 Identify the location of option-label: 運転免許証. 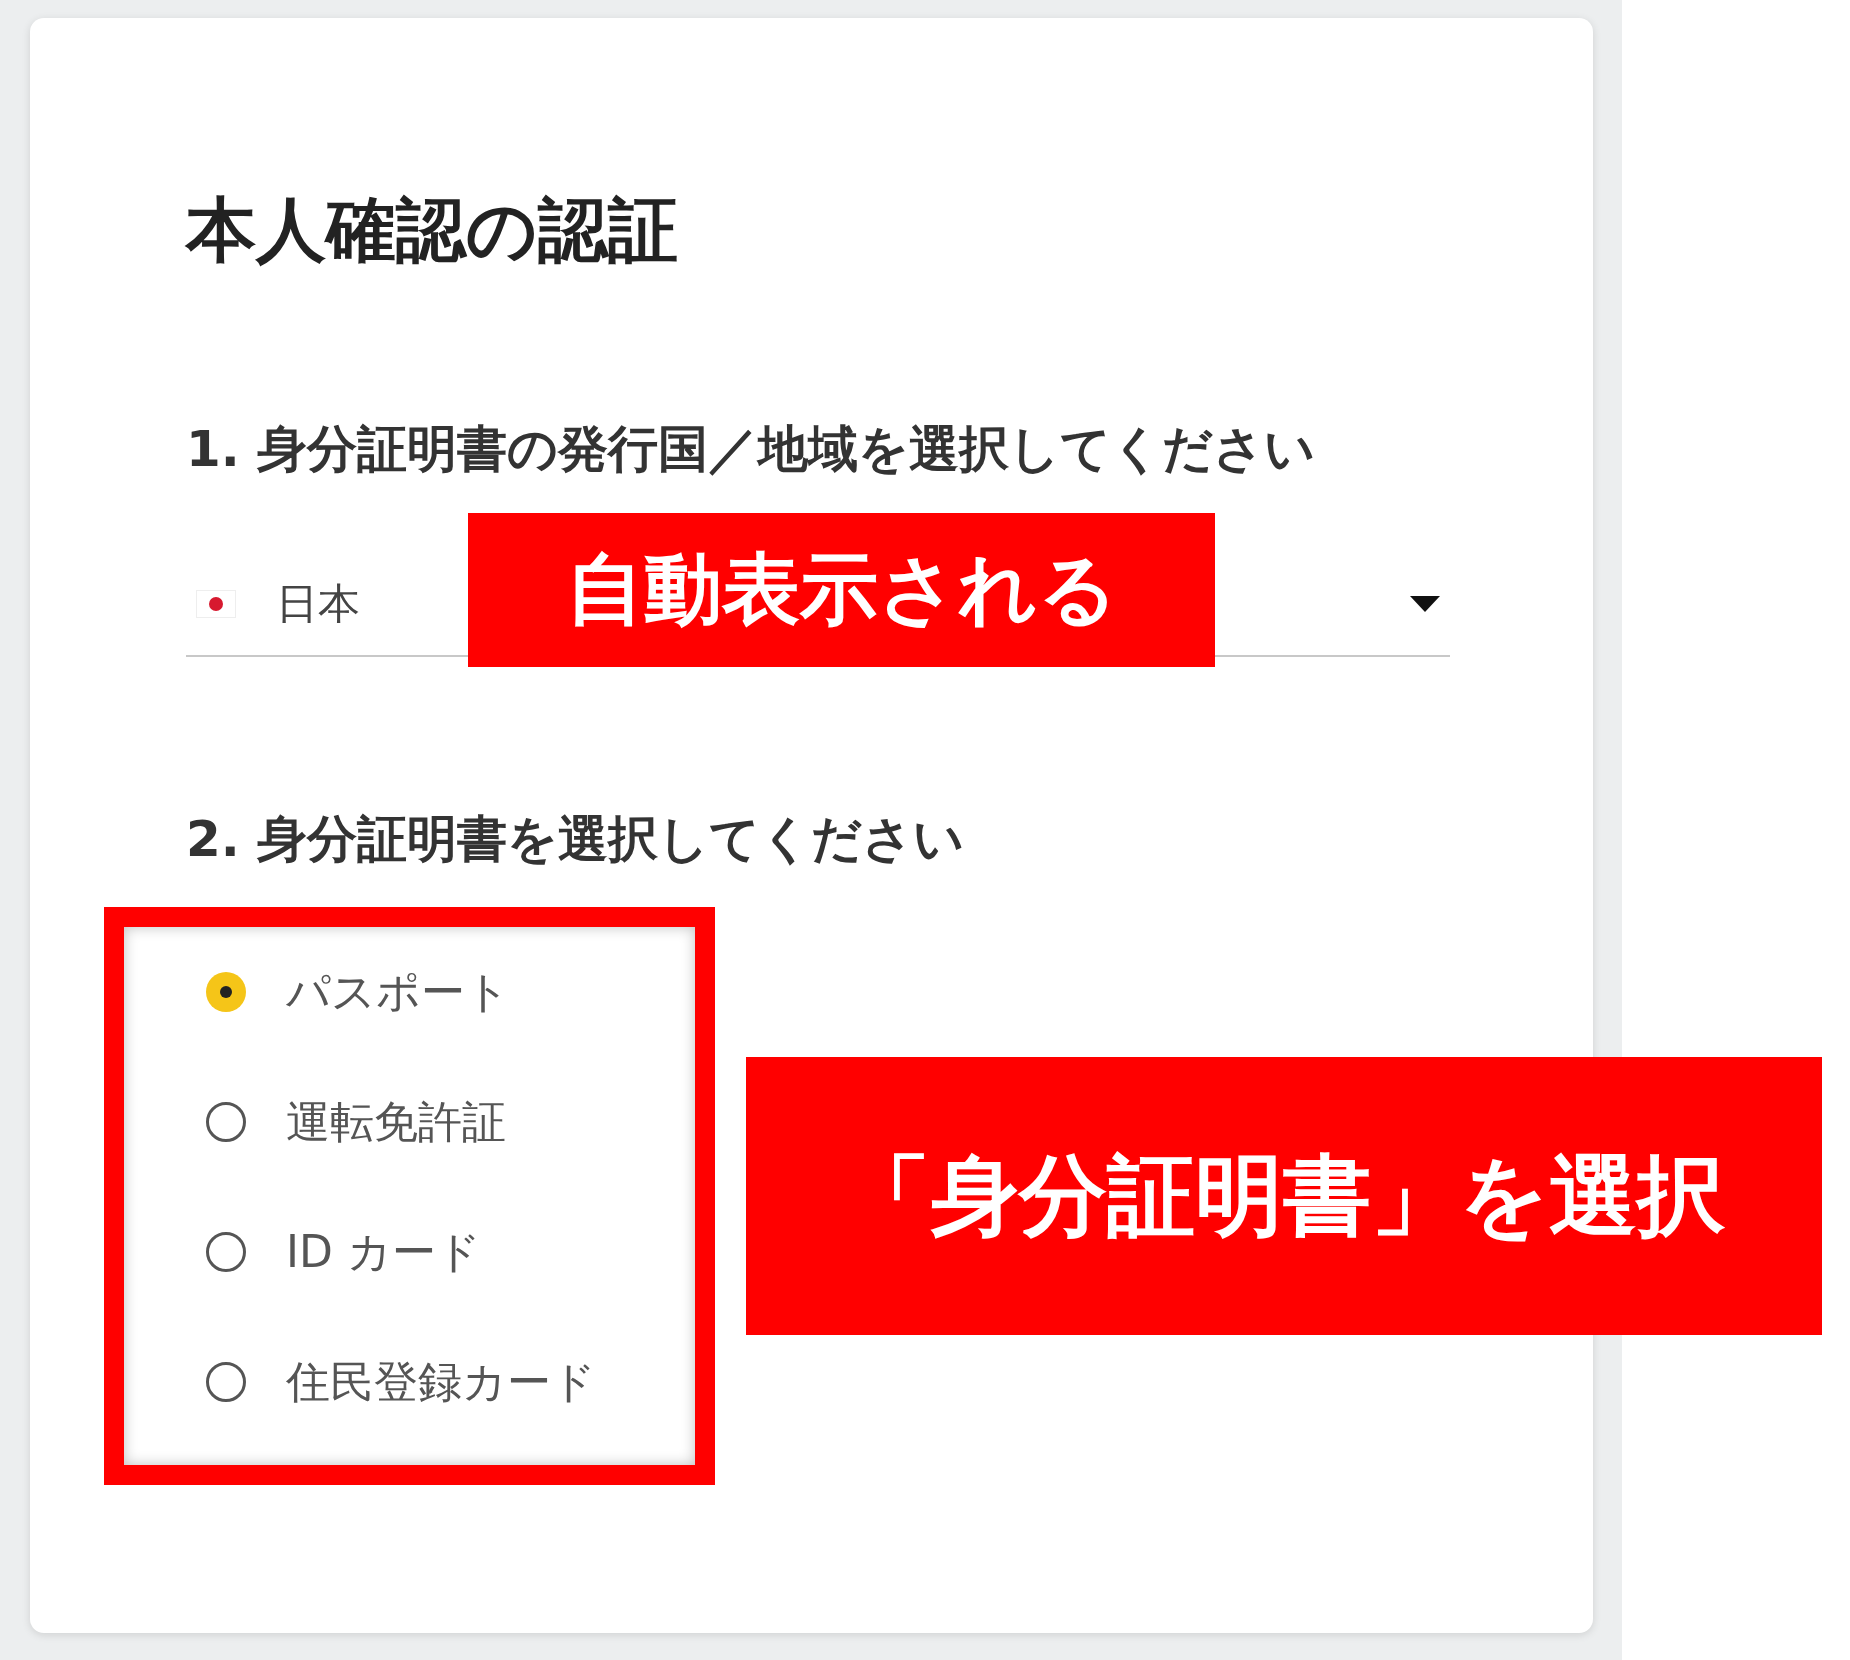
(396, 1121).